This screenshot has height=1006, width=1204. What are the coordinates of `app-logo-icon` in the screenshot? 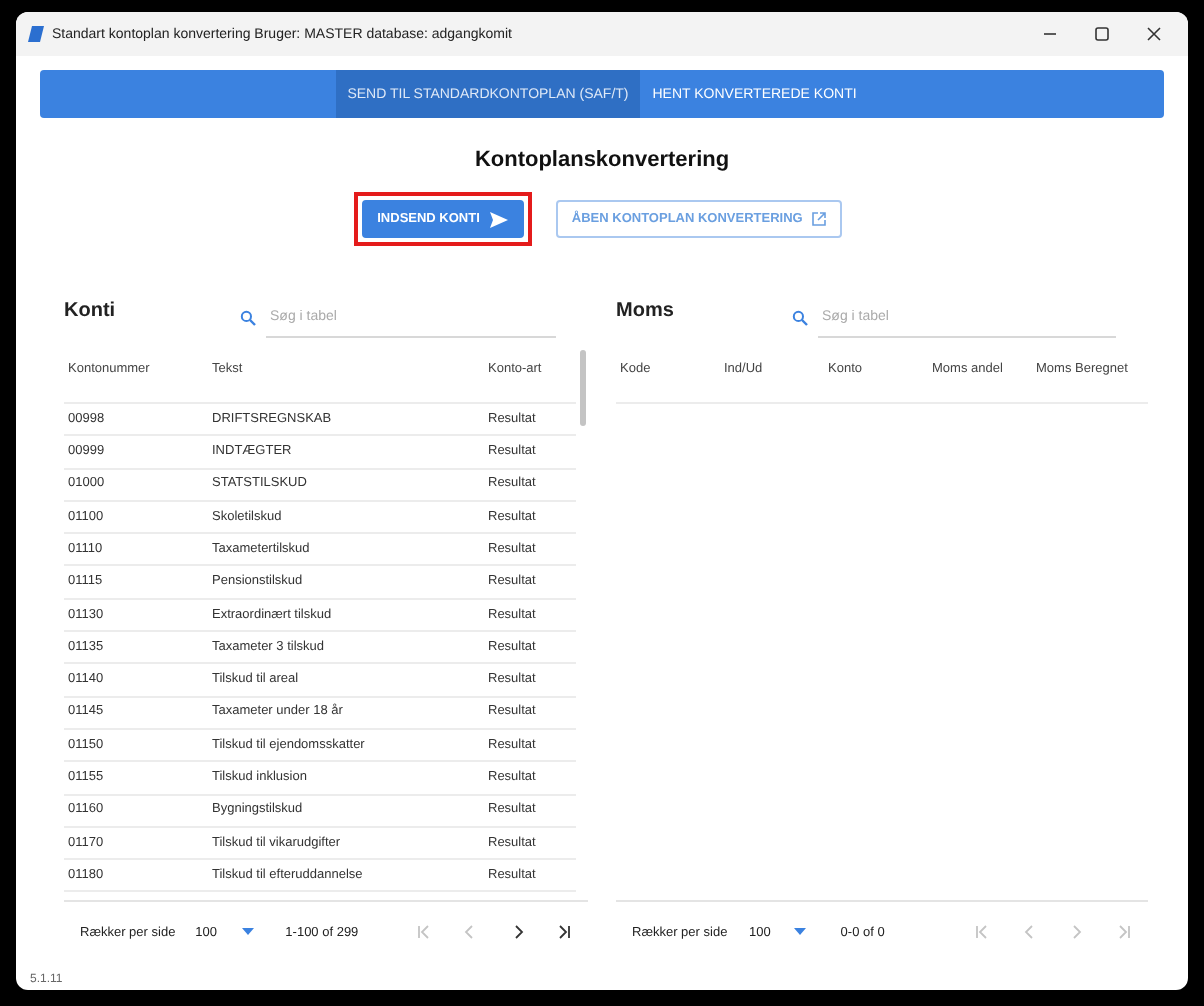 It's located at (36, 34).